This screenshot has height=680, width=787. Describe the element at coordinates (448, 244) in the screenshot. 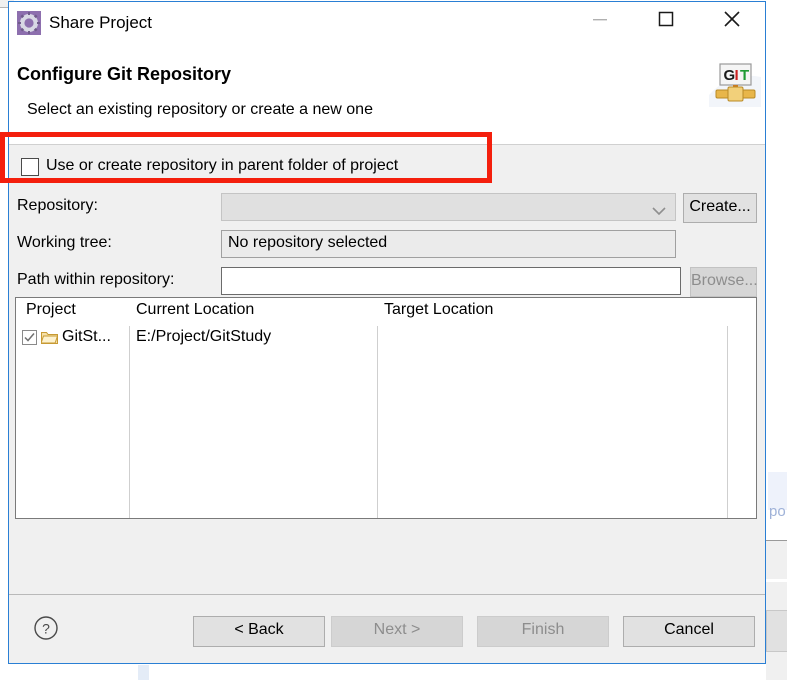

I see `working-tree-value: No repository selected` at that location.